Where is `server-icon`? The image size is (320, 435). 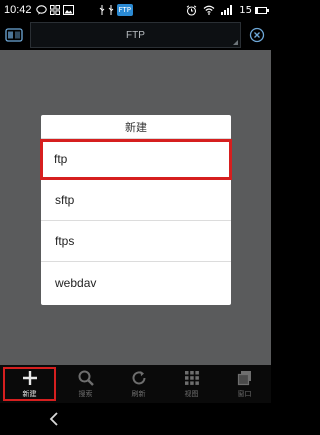 server-icon is located at coordinates (14, 35).